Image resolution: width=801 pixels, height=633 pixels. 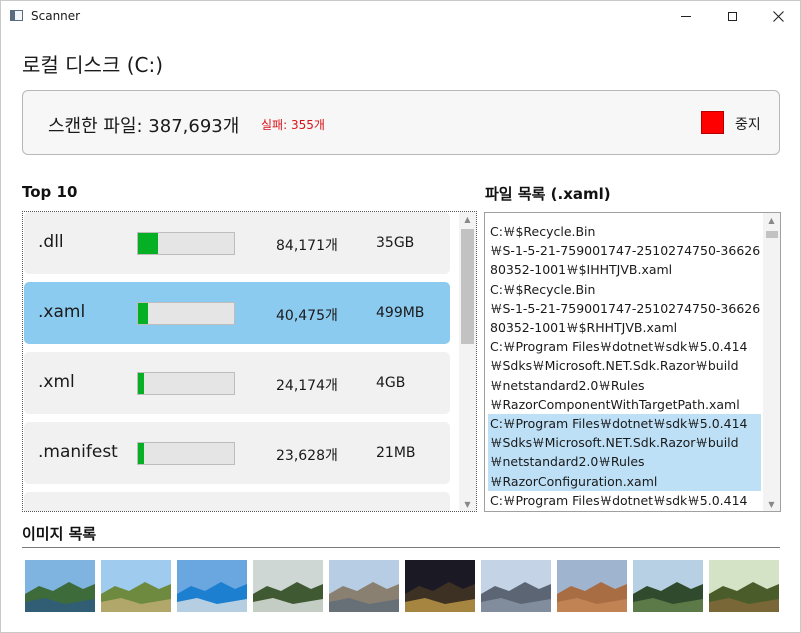 I want to click on file-count-label: 84,171개, so click(x=307, y=246).